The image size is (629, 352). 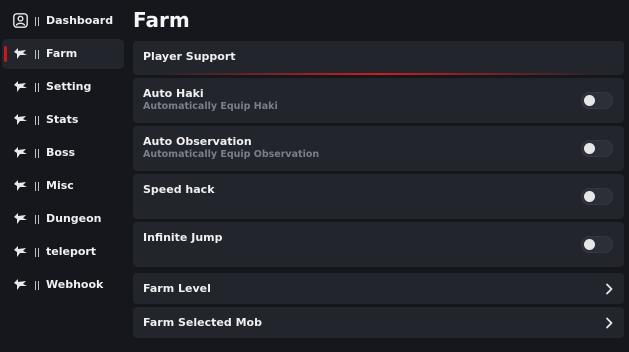 What do you see at coordinates (74, 218) in the screenshot?
I see `sidebar-item-label: Dungeon` at bounding box center [74, 218].